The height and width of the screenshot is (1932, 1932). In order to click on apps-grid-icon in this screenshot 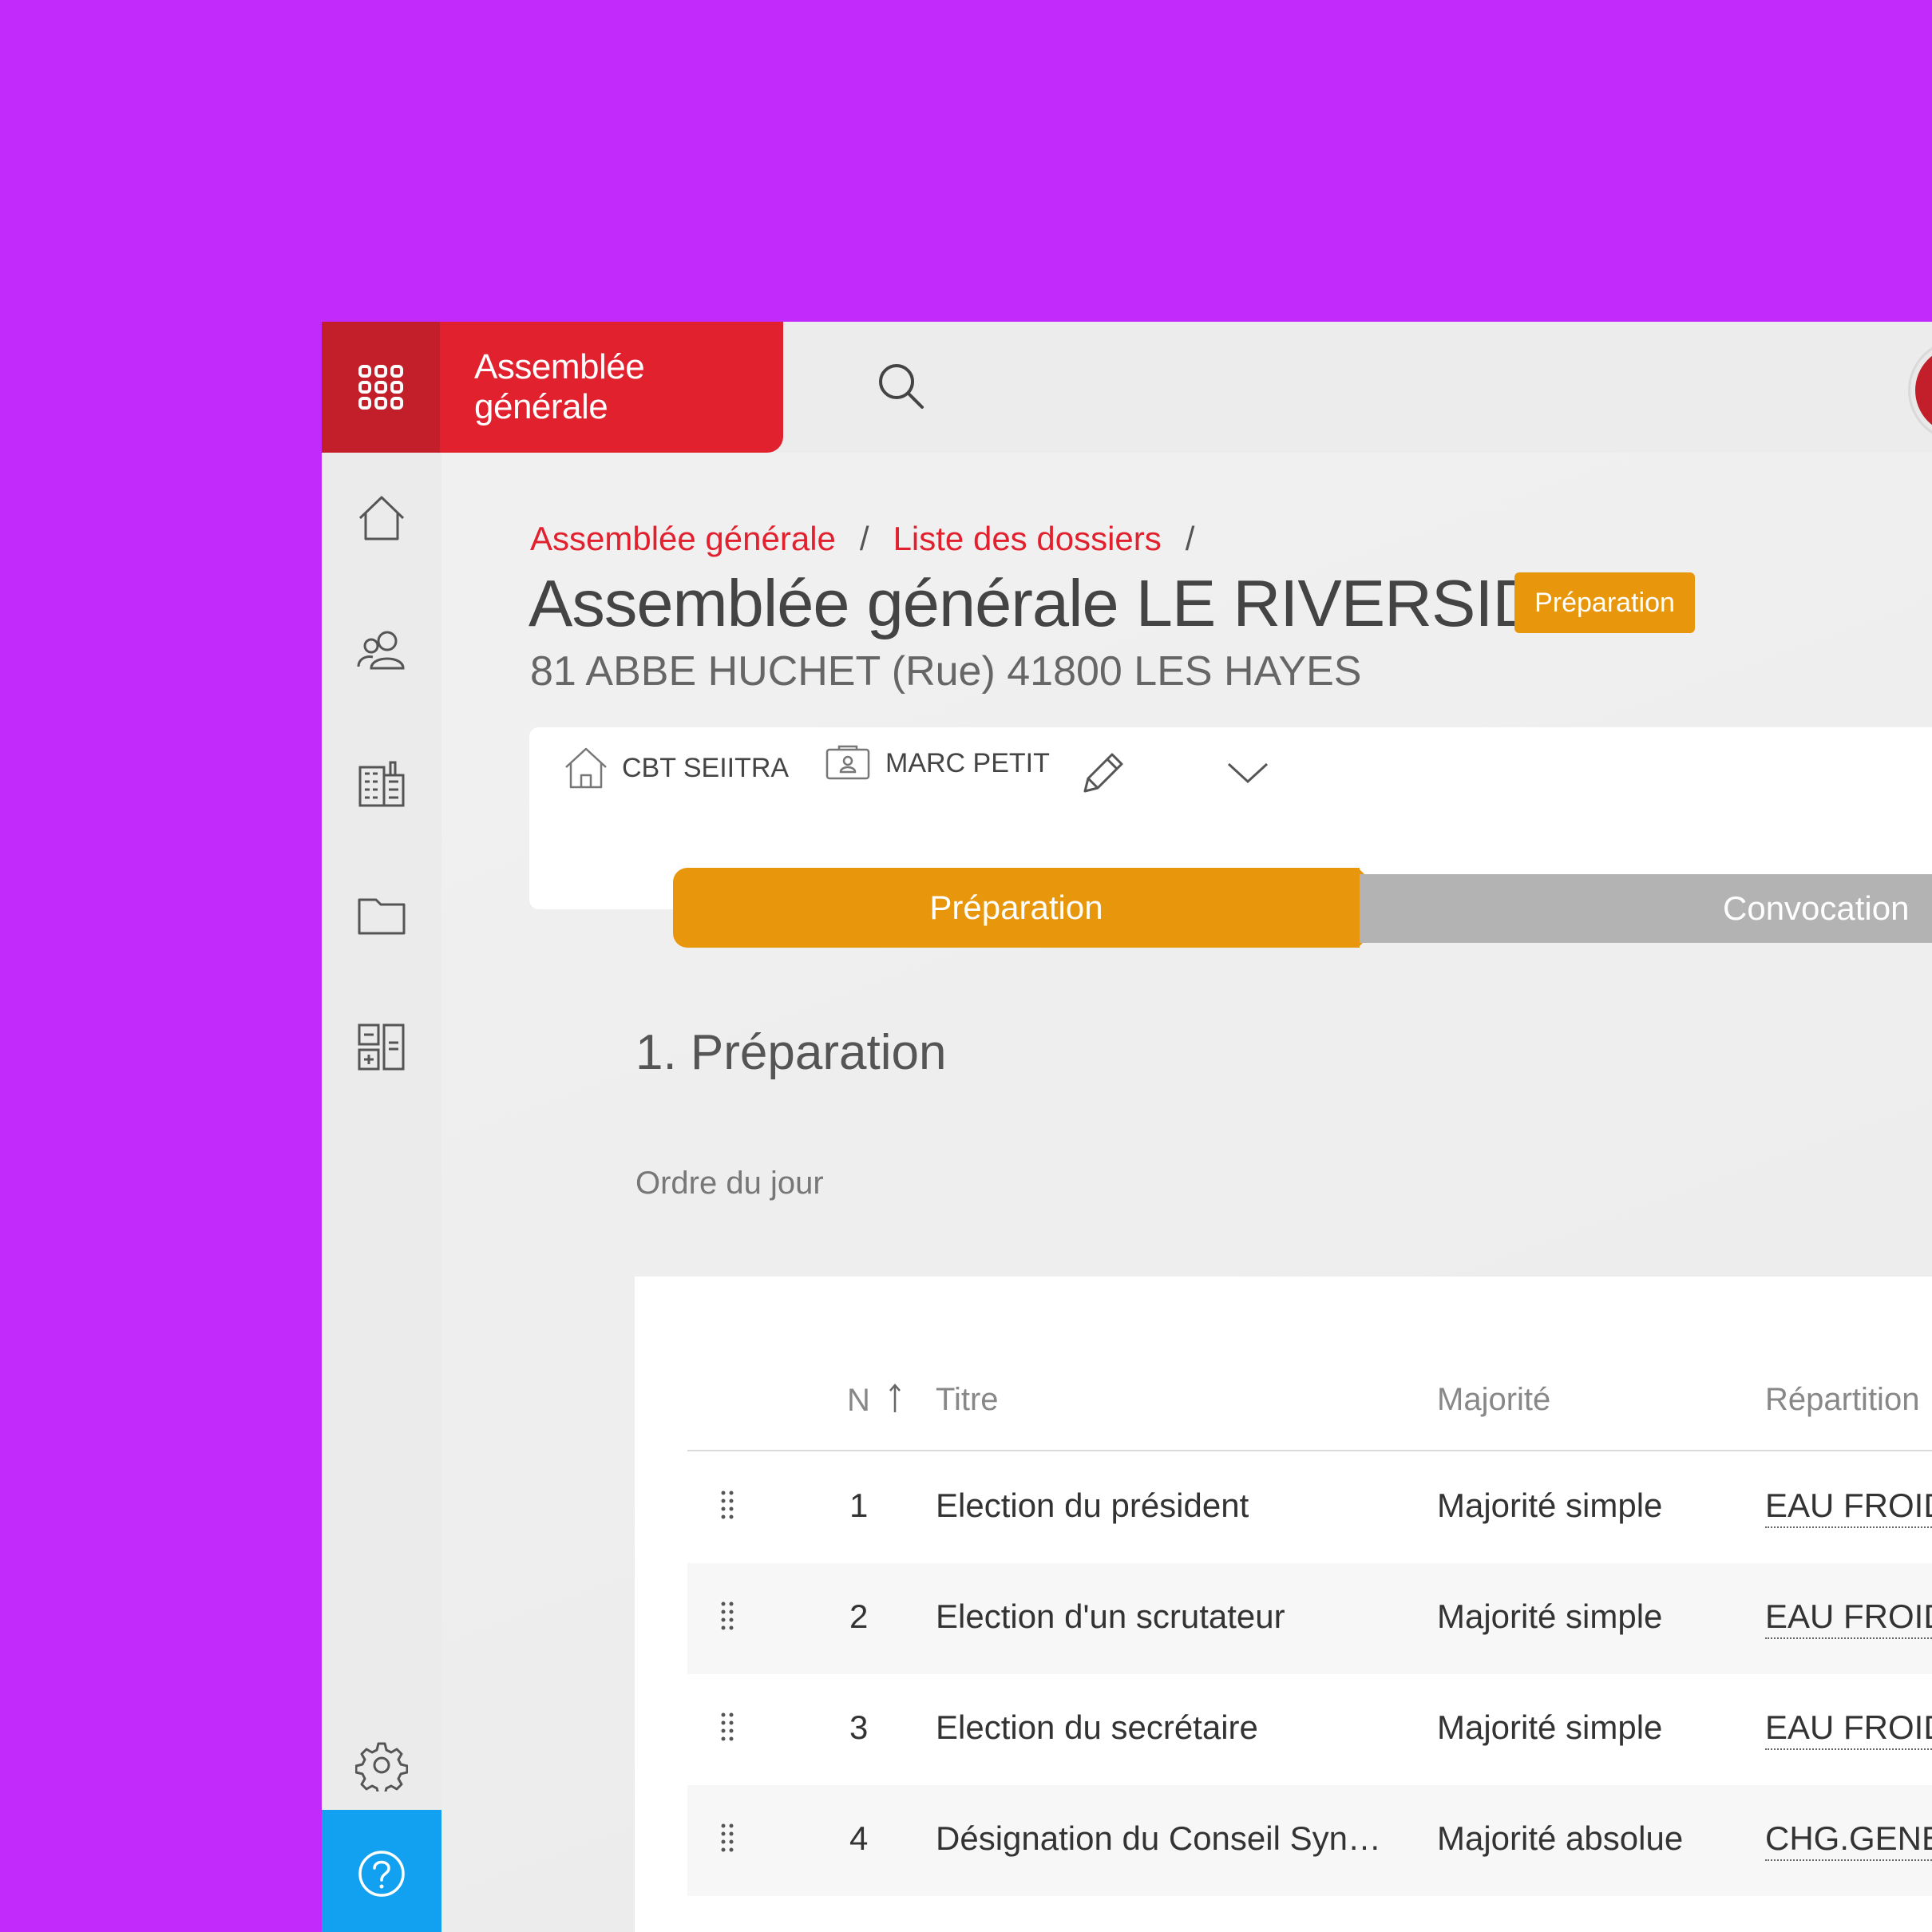, I will do `click(380, 388)`.